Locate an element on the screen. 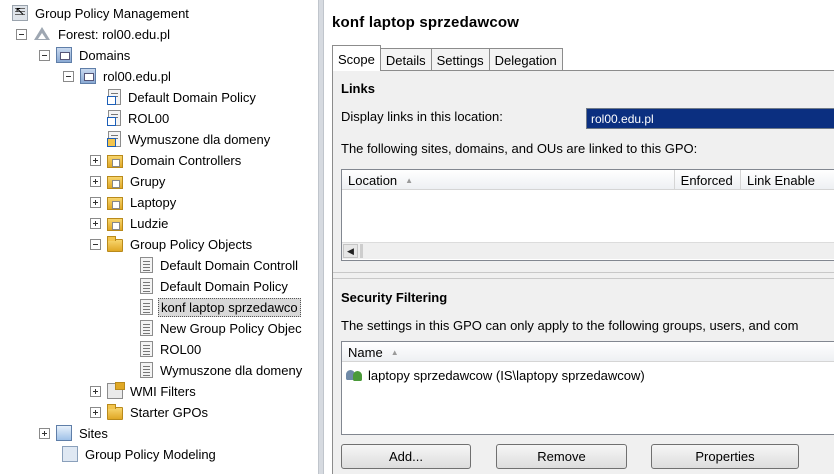  tree-item-label: Ludzie is located at coordinates (149, 223).